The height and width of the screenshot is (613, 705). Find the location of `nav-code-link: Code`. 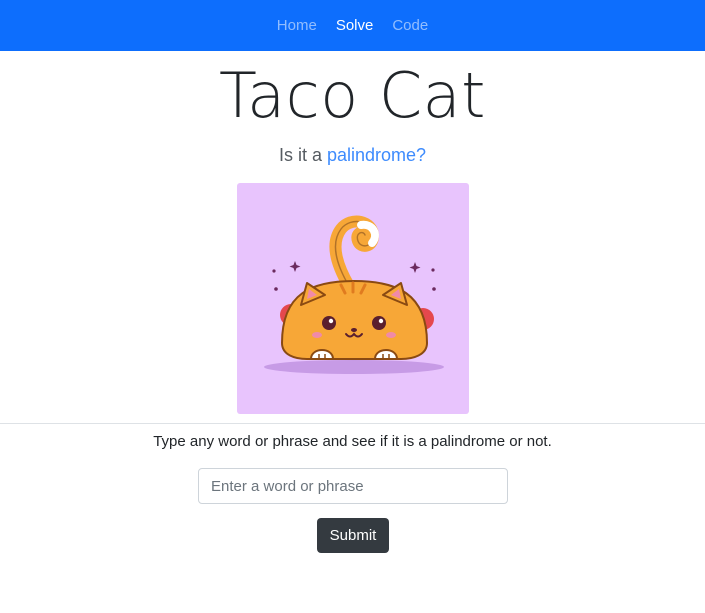

nav-code-link: Code is located at coordinates (410, 25).